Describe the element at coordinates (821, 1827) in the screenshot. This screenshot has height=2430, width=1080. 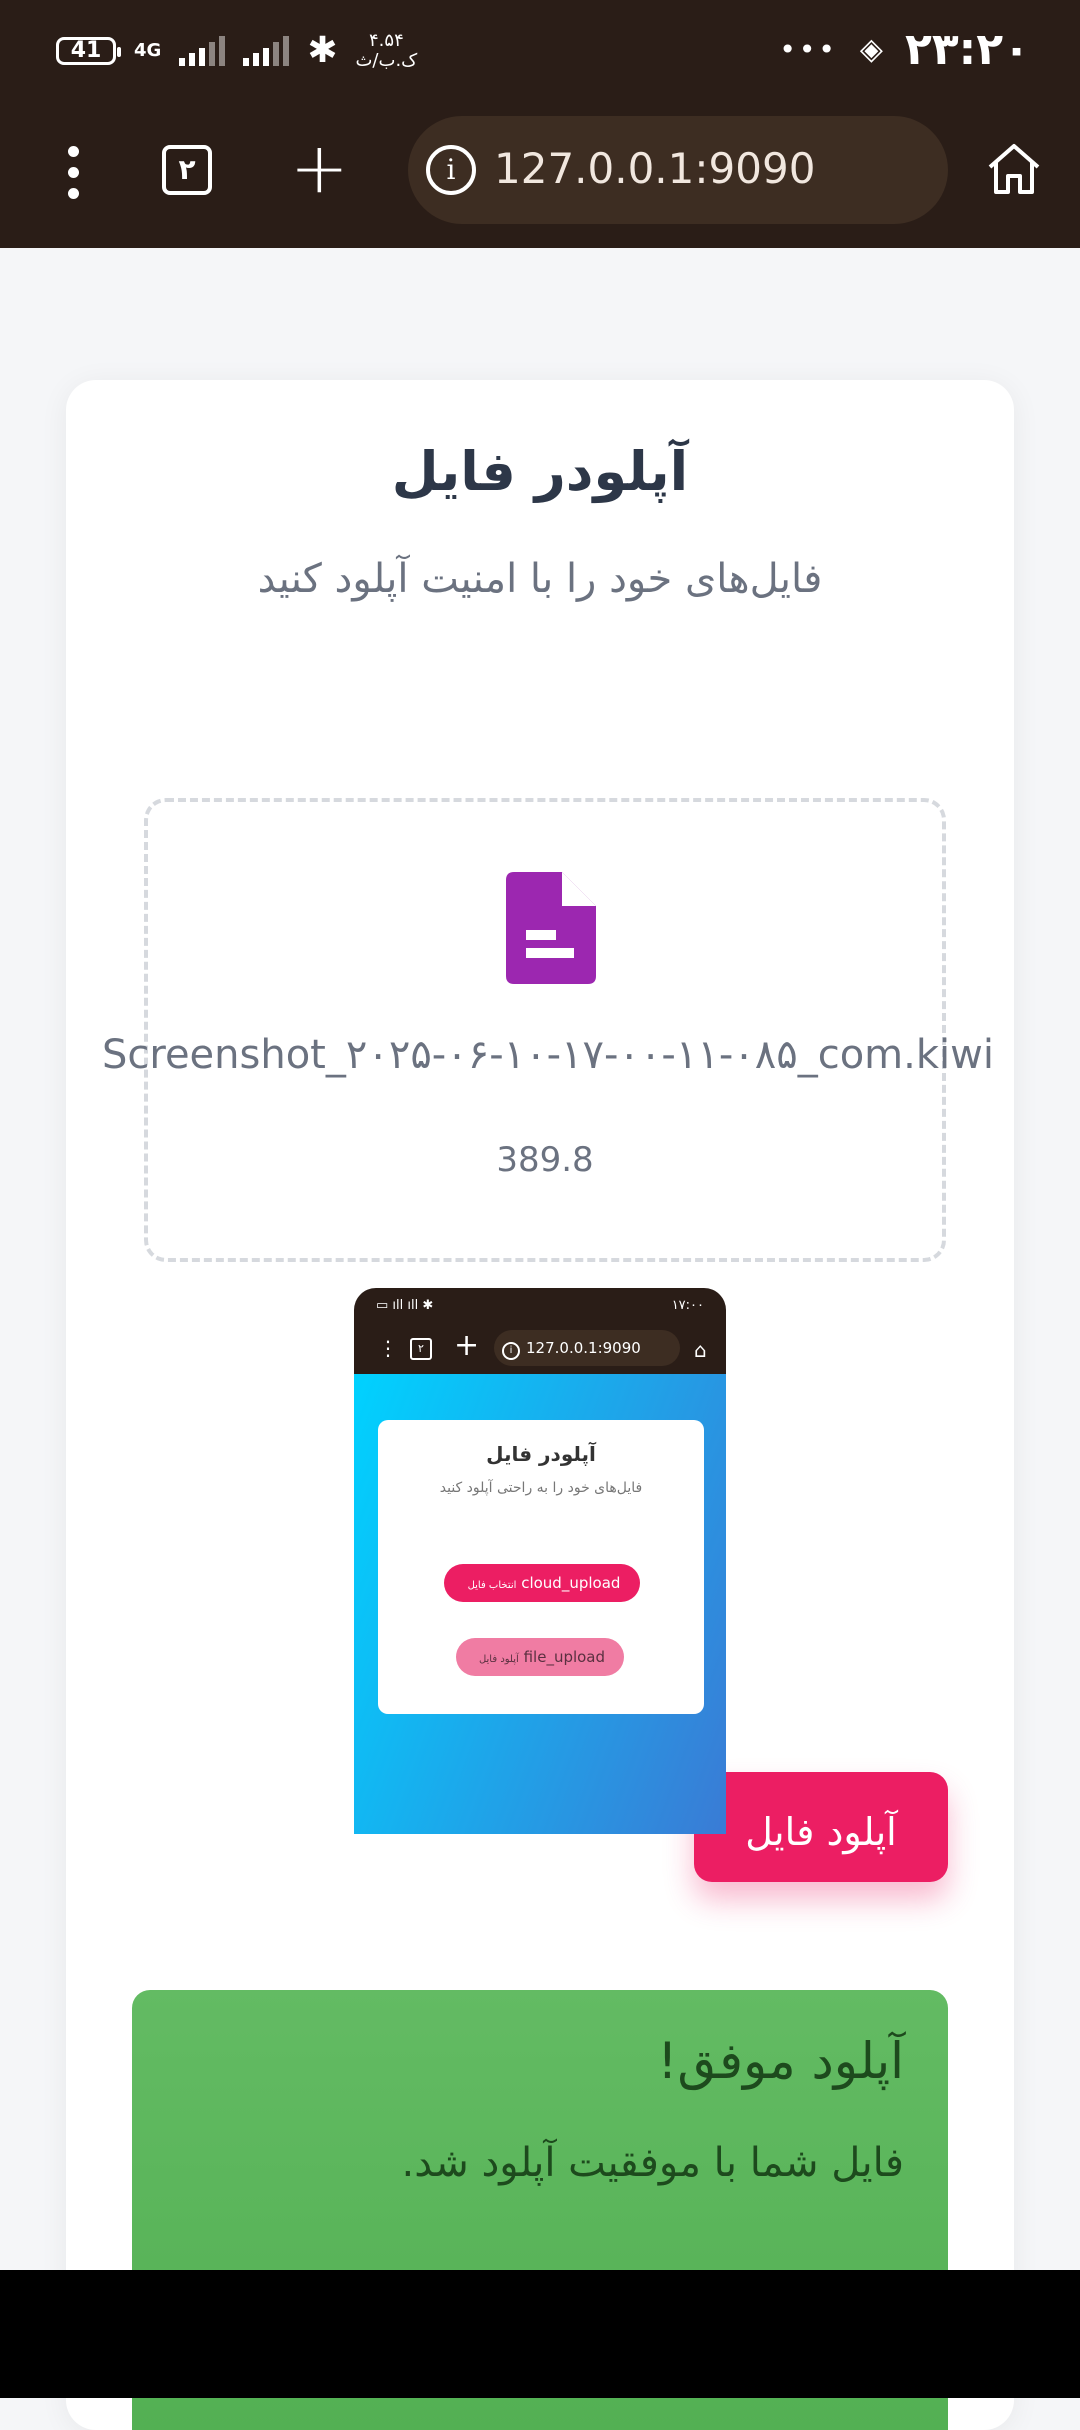
I see `upload-button: آپلود فایل` at that location.